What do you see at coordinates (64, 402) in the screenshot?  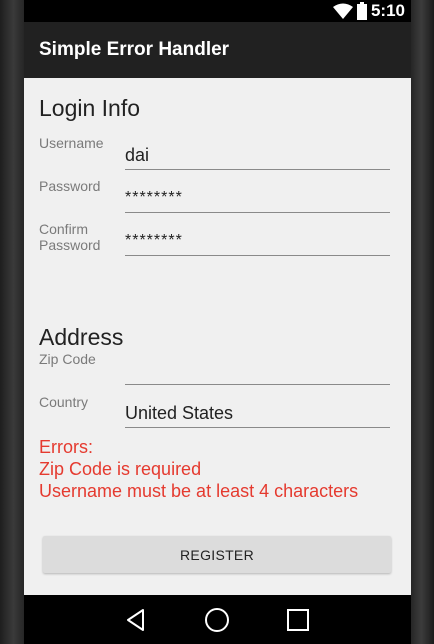 I see `country-label: Country` at bounding box center [64, 402].